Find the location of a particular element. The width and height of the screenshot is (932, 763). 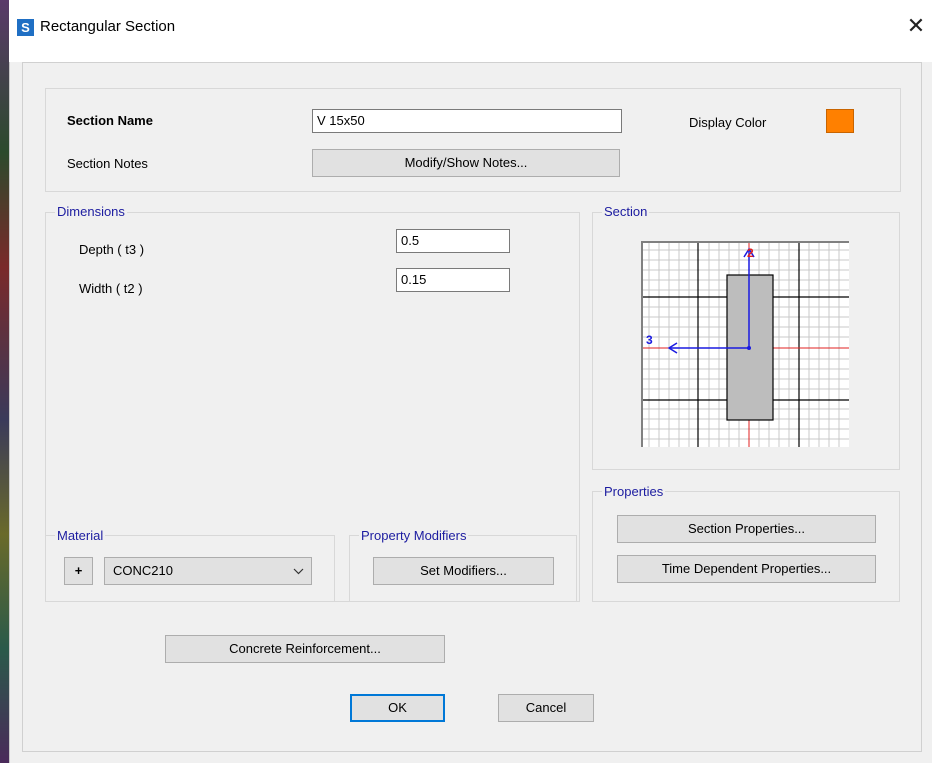

ok-button: OK is located at coordinates (397, 708).